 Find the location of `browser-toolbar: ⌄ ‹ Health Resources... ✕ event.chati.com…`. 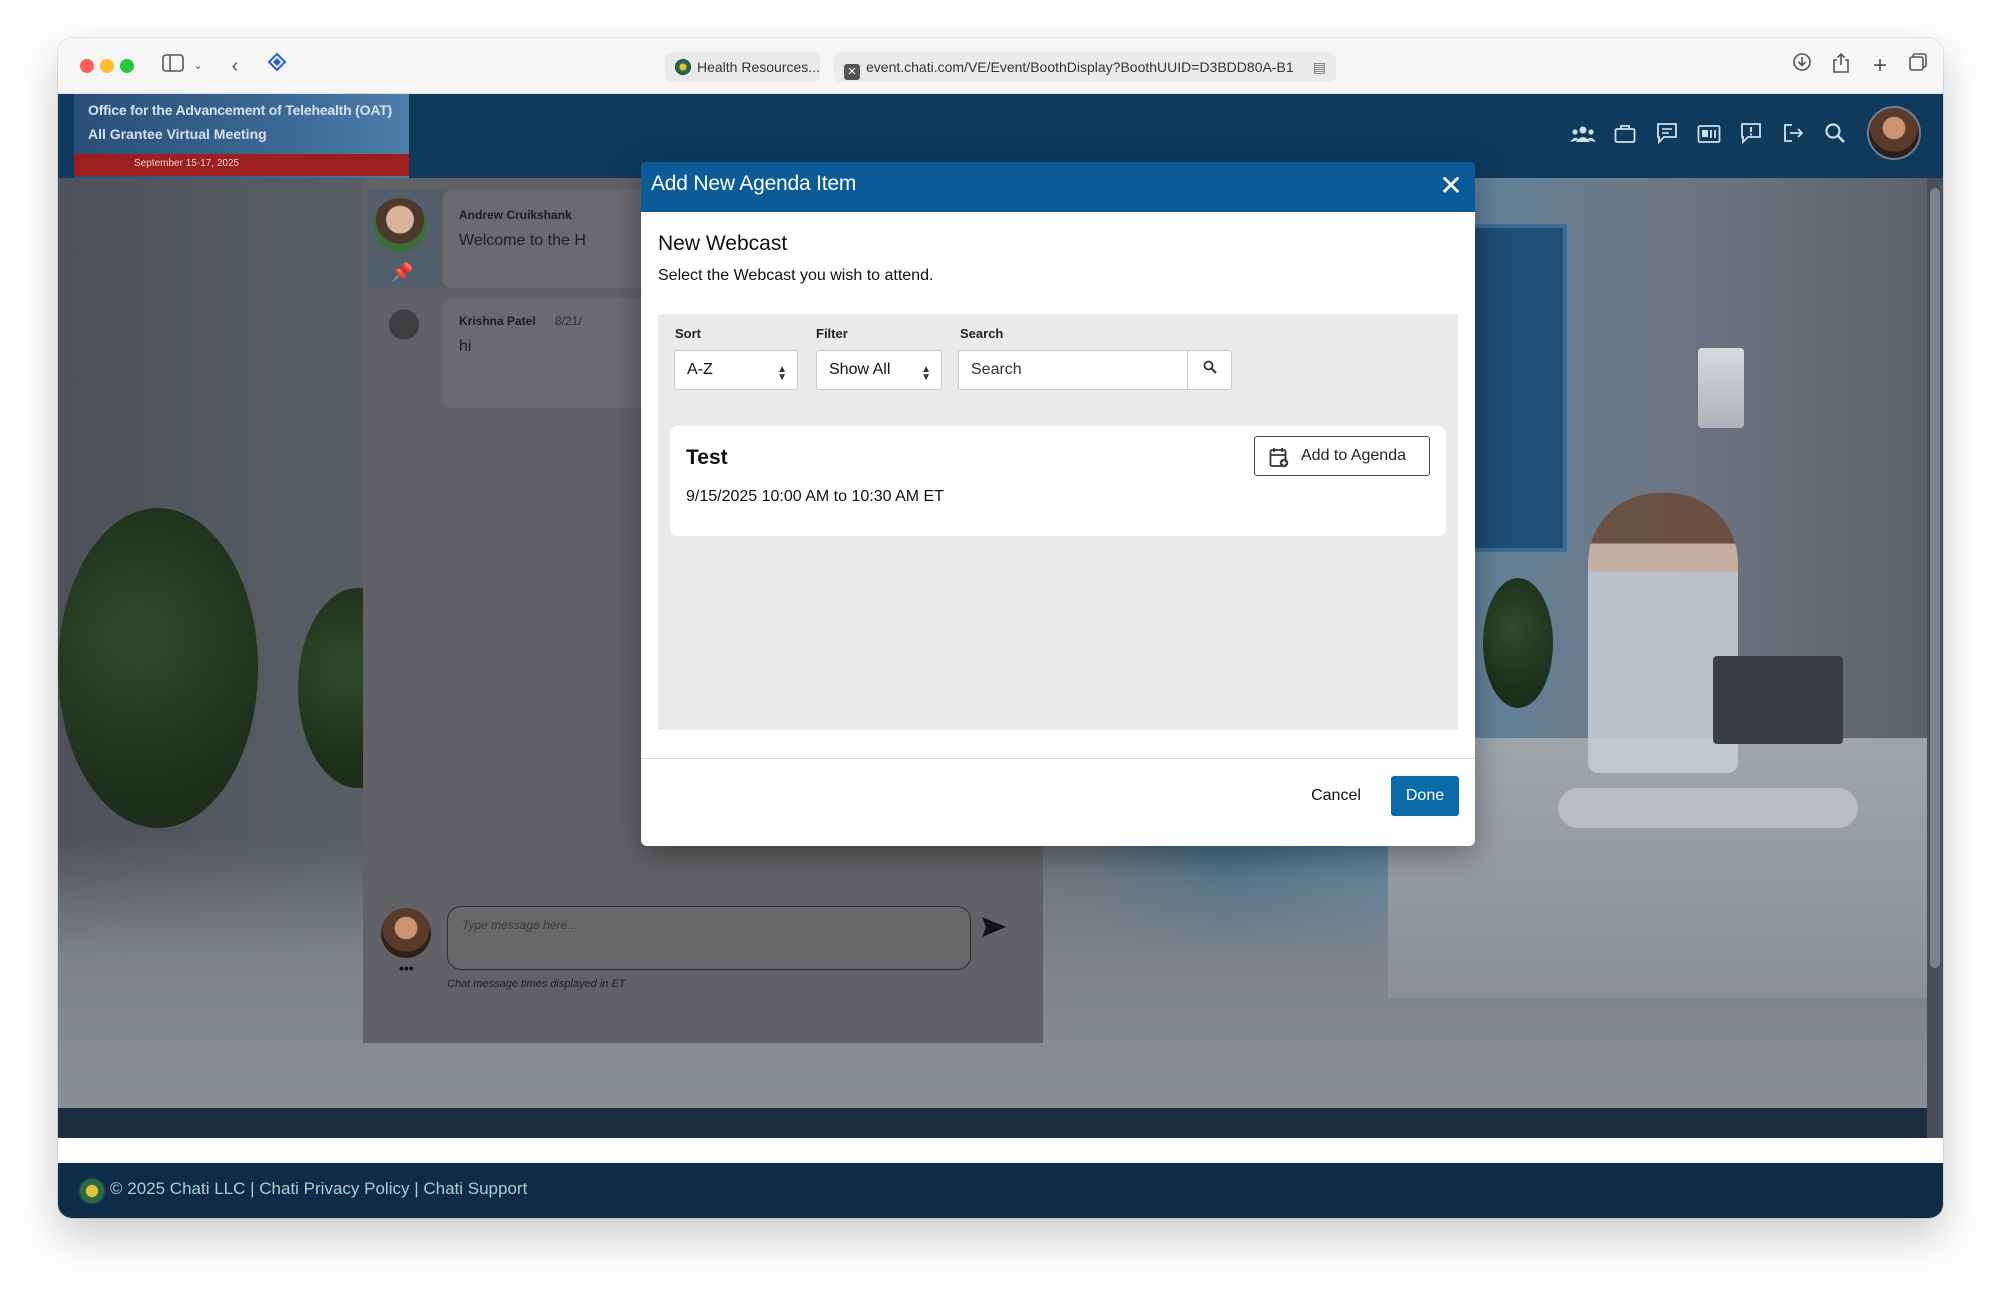

browser-toolbar: ⌄ ‹ Health Resources... ✕ event.chati.com… is located at coordinates (1000, 66).